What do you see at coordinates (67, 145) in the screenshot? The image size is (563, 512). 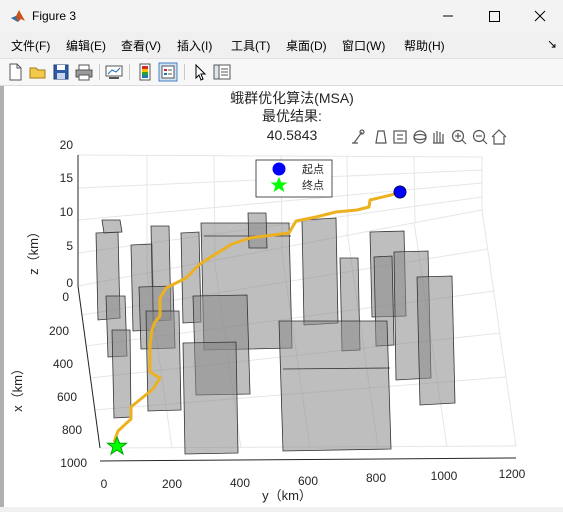 I see `z-tick: 20` at bounding box center [67, 145].